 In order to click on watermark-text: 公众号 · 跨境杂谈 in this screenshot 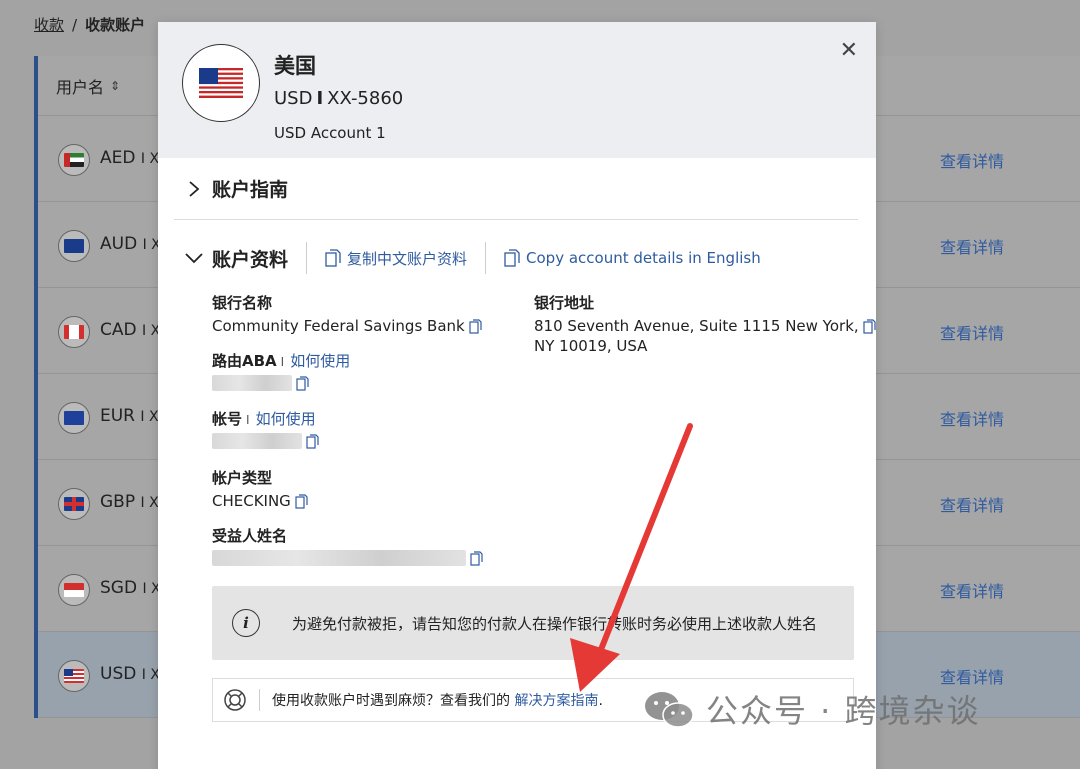, I will do `click(843, 711)`.